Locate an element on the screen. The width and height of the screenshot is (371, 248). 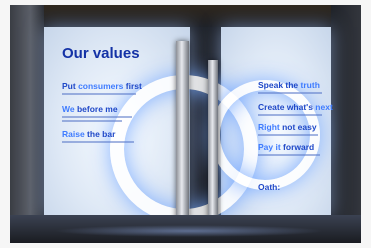
right-wall is located at coordinates (346, 124).